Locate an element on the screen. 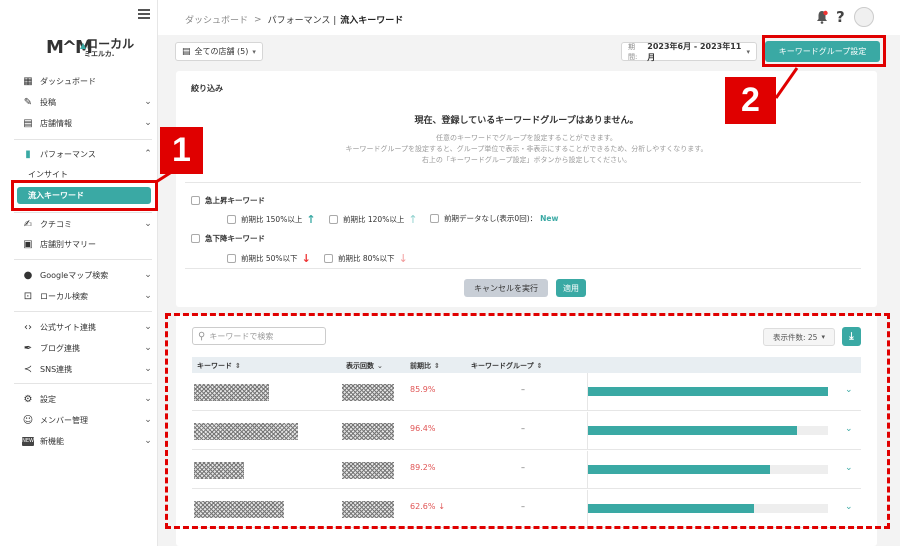 The width and height of the screenshot is (900, 546). sidebar-item-label: 店舗別サマリー is located at coordinates (68, 244).